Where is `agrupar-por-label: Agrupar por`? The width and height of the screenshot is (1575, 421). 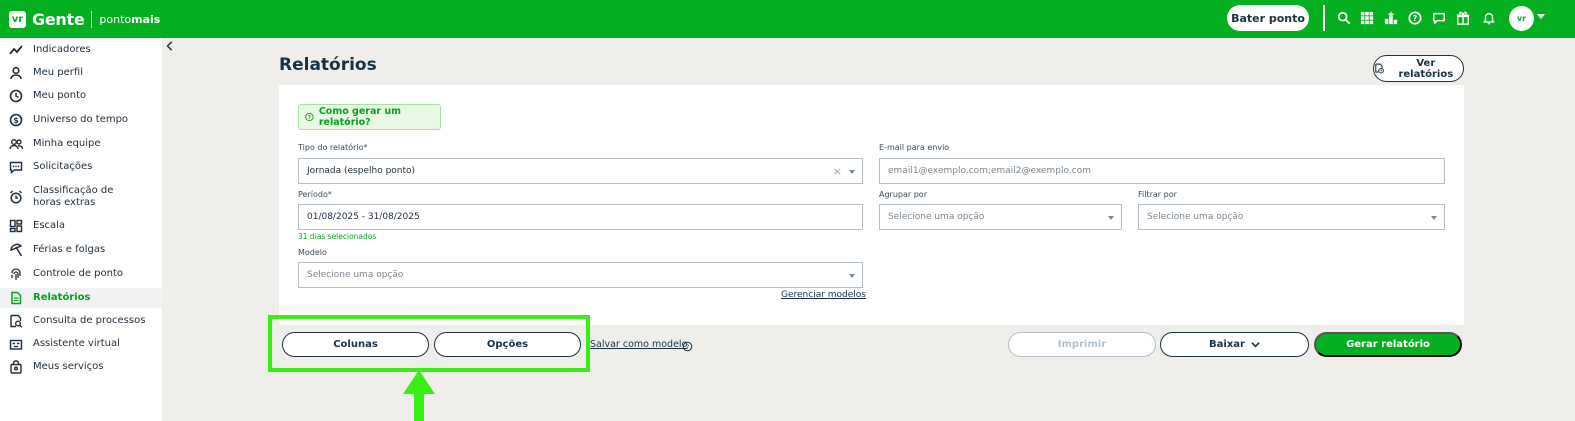
agrupar-por-label: Agrupar por is located at coordinates (903, 194).